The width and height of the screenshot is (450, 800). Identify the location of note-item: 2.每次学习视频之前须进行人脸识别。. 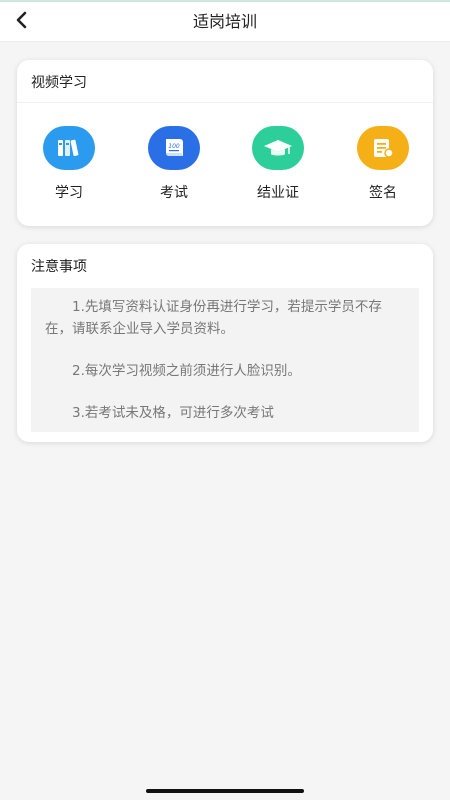
(186, 371).